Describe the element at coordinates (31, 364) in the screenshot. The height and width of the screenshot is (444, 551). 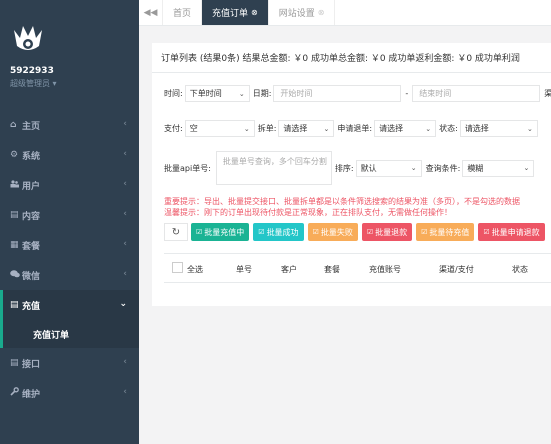
I see `sidebar-item-label: 接口` at that location.